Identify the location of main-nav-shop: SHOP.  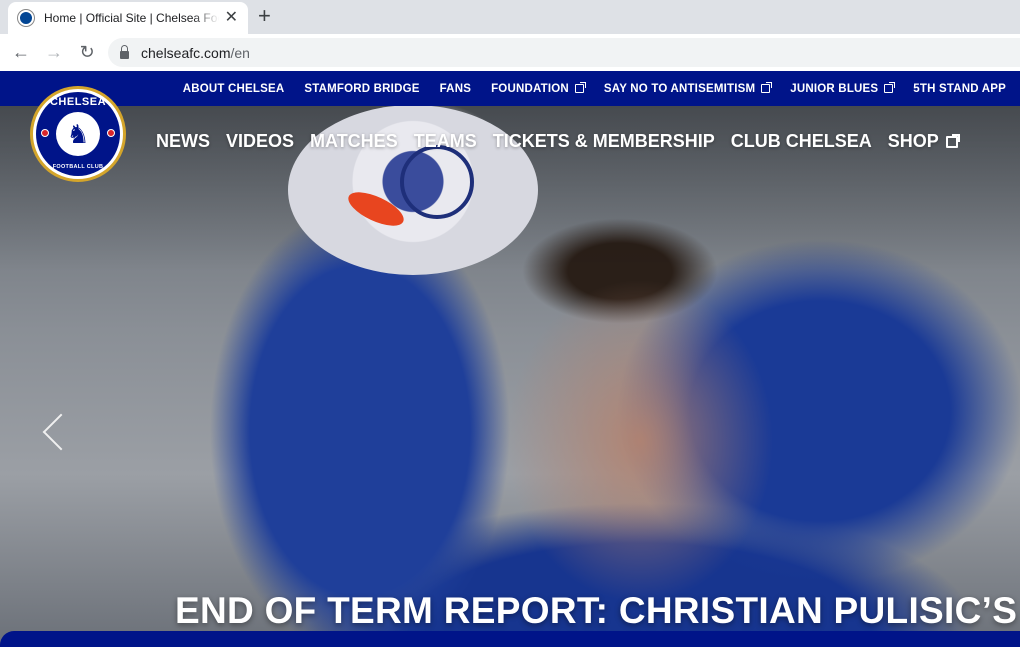
(923, 141).